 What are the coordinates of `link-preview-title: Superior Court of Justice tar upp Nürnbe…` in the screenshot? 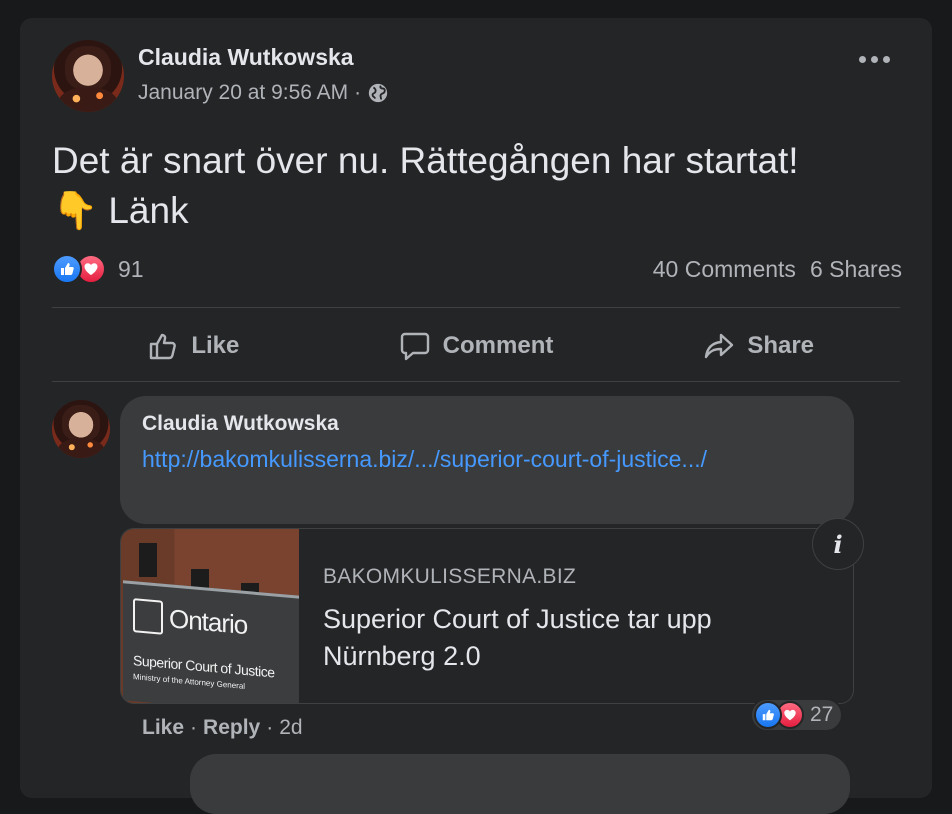 It's located at (517, 637).